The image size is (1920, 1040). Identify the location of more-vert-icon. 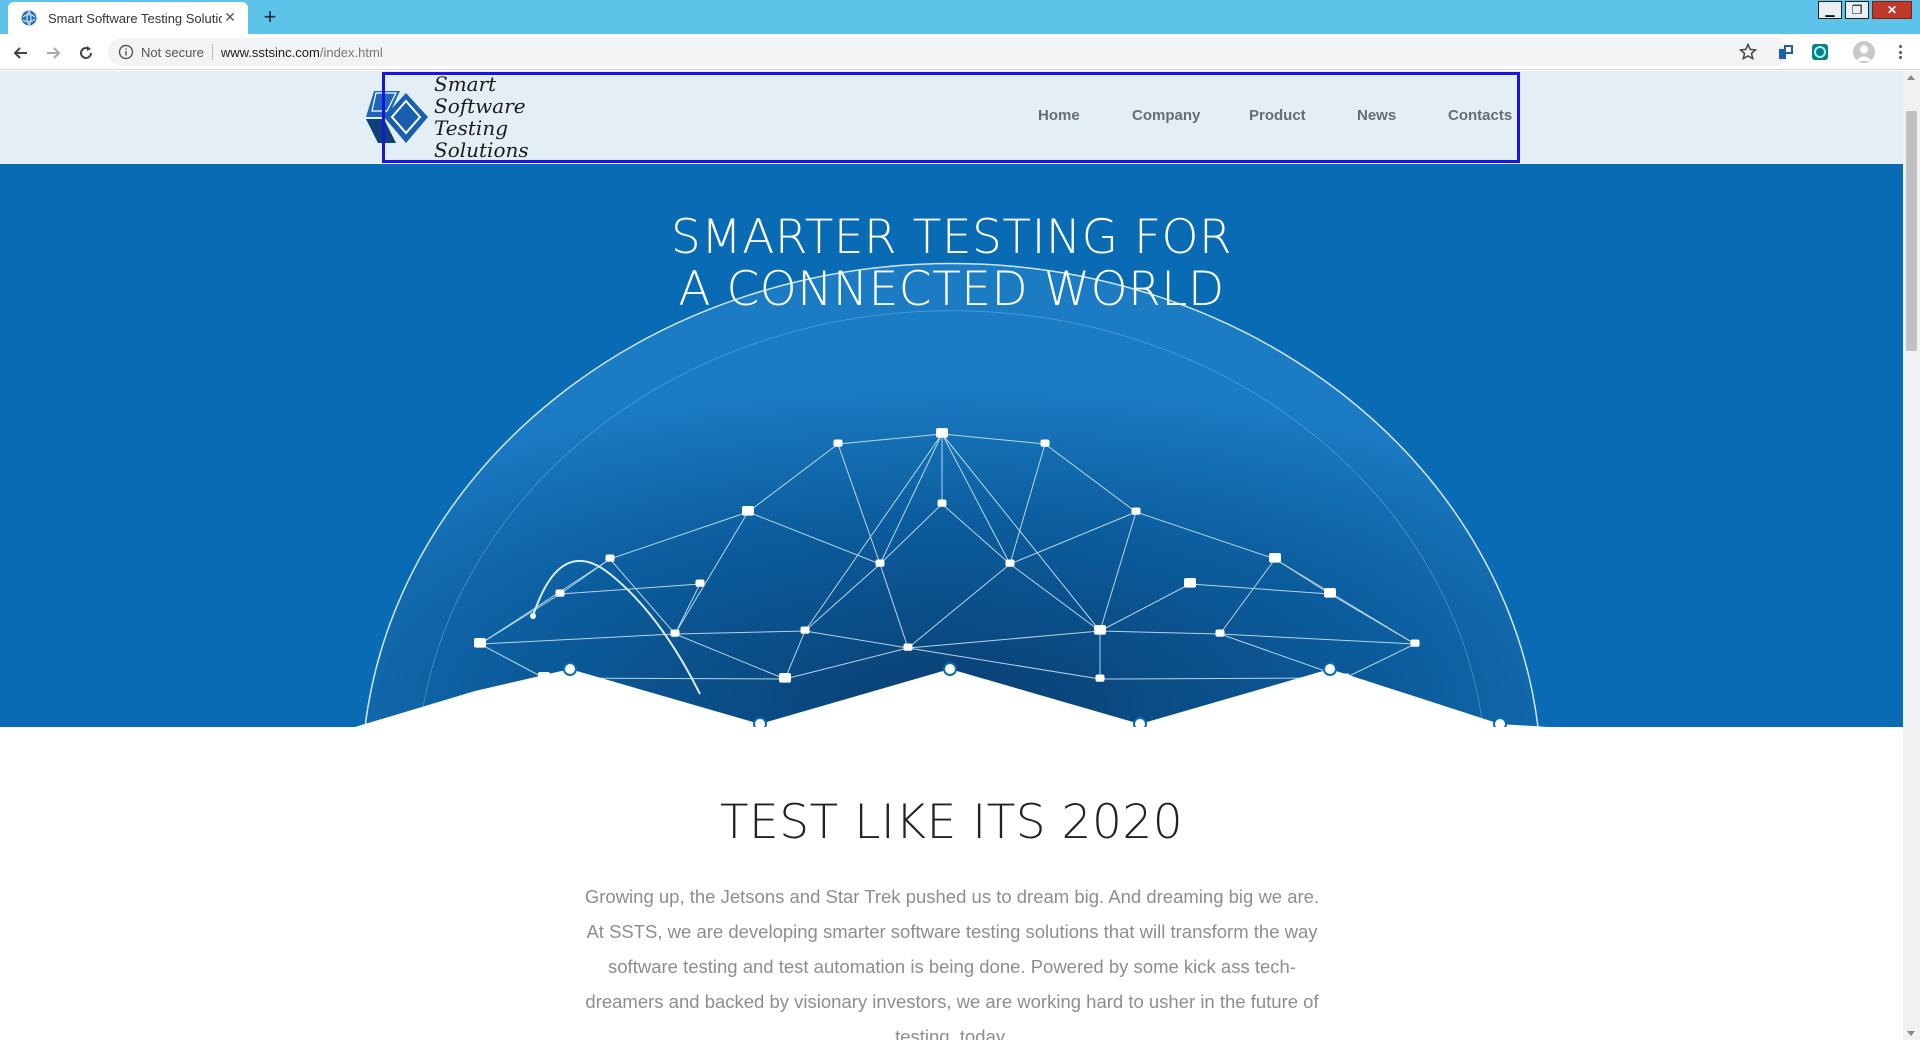
(1900, 52).